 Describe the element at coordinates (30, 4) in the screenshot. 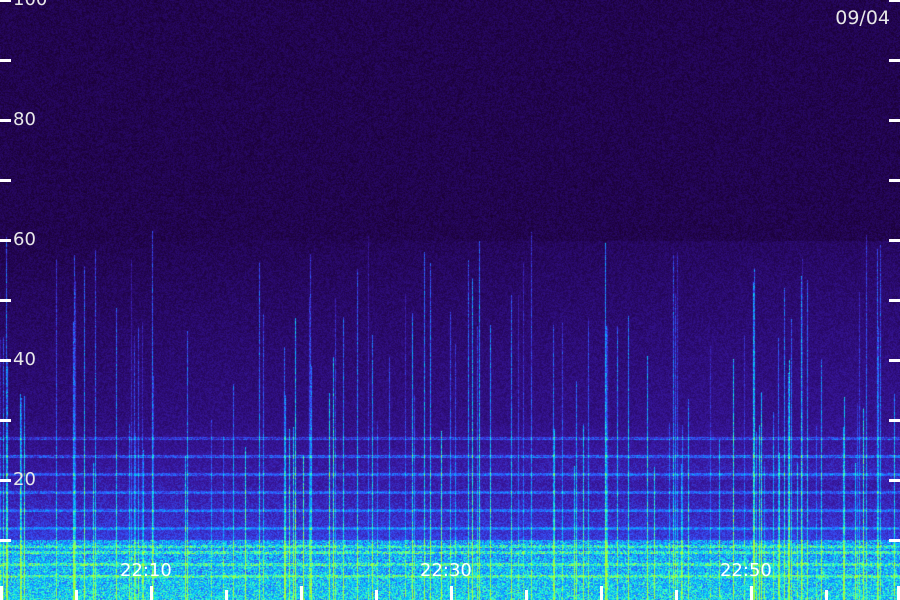

I see `y-tick-label: 100` at that location.